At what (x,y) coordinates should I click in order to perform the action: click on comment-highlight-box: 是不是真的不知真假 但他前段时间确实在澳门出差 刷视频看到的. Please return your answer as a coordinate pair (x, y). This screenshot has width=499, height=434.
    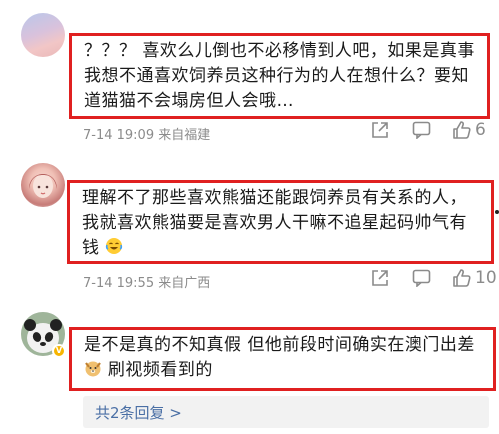
    Looking at the image, I should click on (282, 359).